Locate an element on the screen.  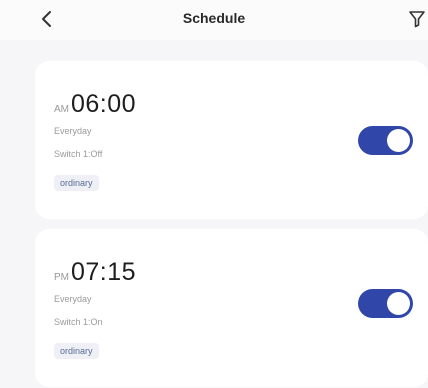
time-row: AM06:00 is located at coordinates (95, 104).